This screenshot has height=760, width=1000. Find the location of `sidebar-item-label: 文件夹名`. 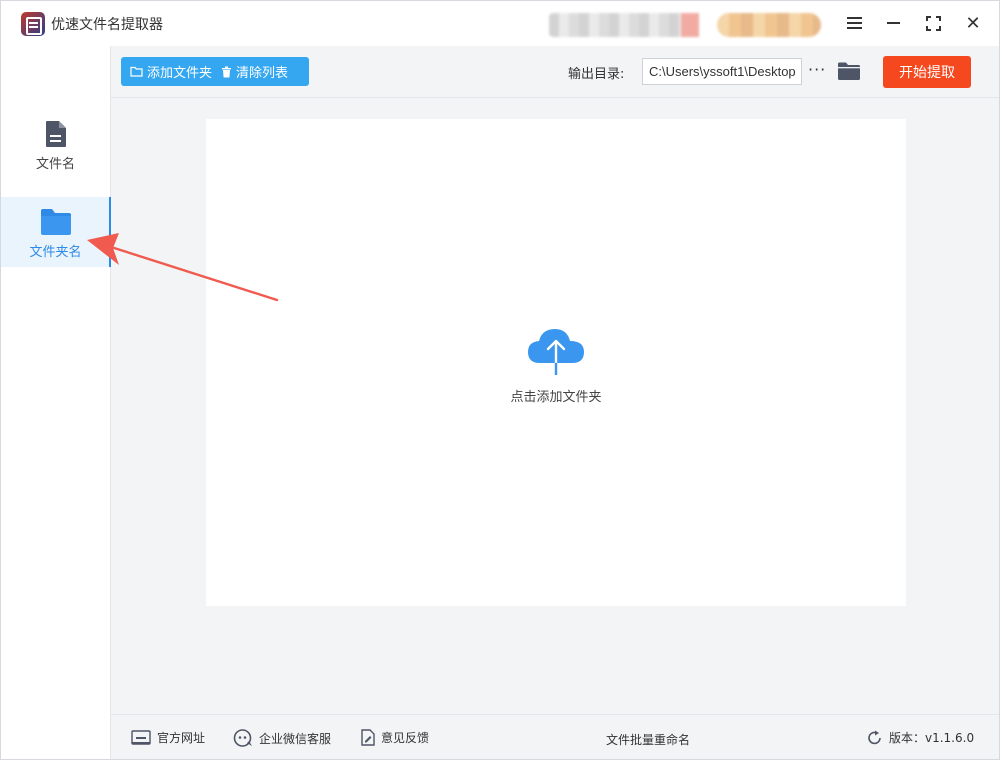

sidebar-item-label: 文件夹名 is located at coordinates (55, 252).